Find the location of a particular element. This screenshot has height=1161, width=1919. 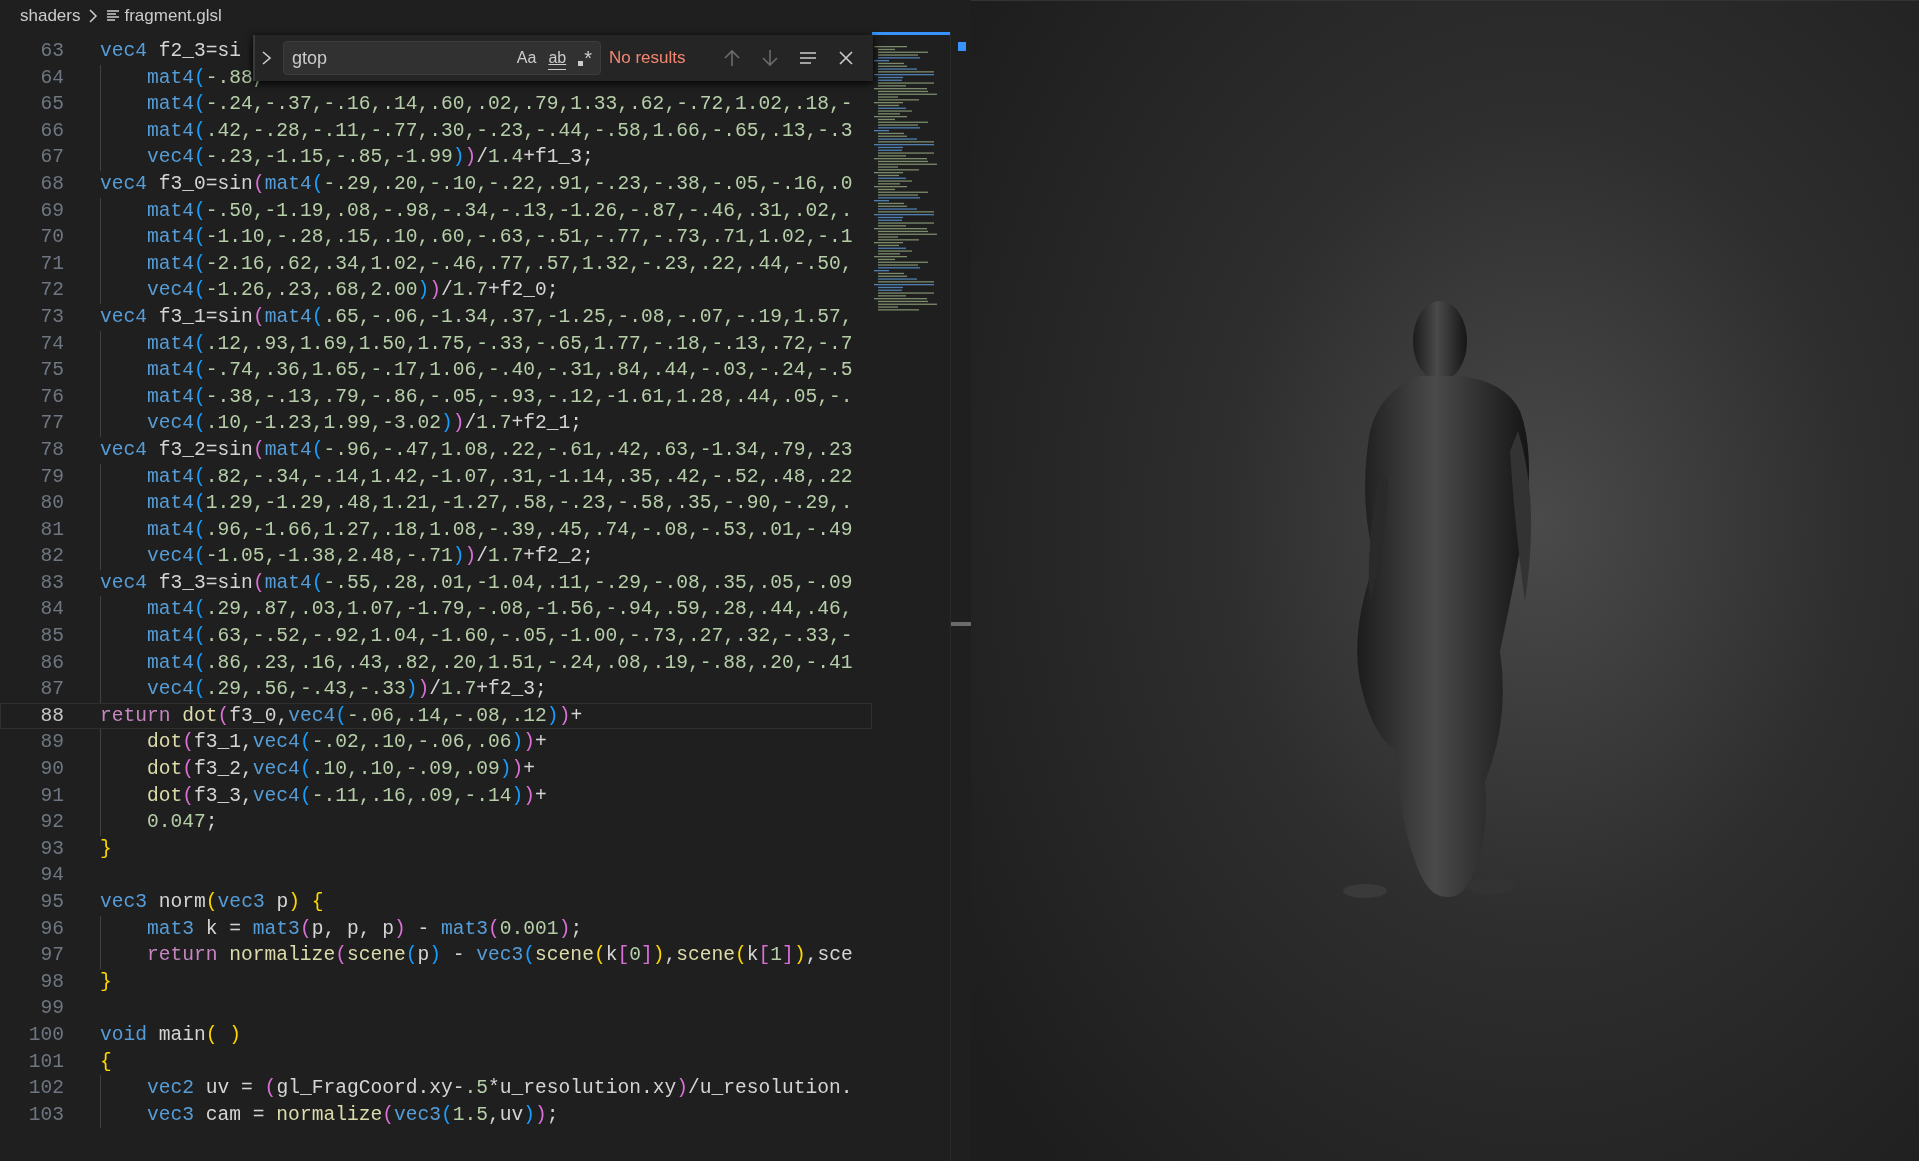

line-number: 94 is located at coordinates (51, 876).